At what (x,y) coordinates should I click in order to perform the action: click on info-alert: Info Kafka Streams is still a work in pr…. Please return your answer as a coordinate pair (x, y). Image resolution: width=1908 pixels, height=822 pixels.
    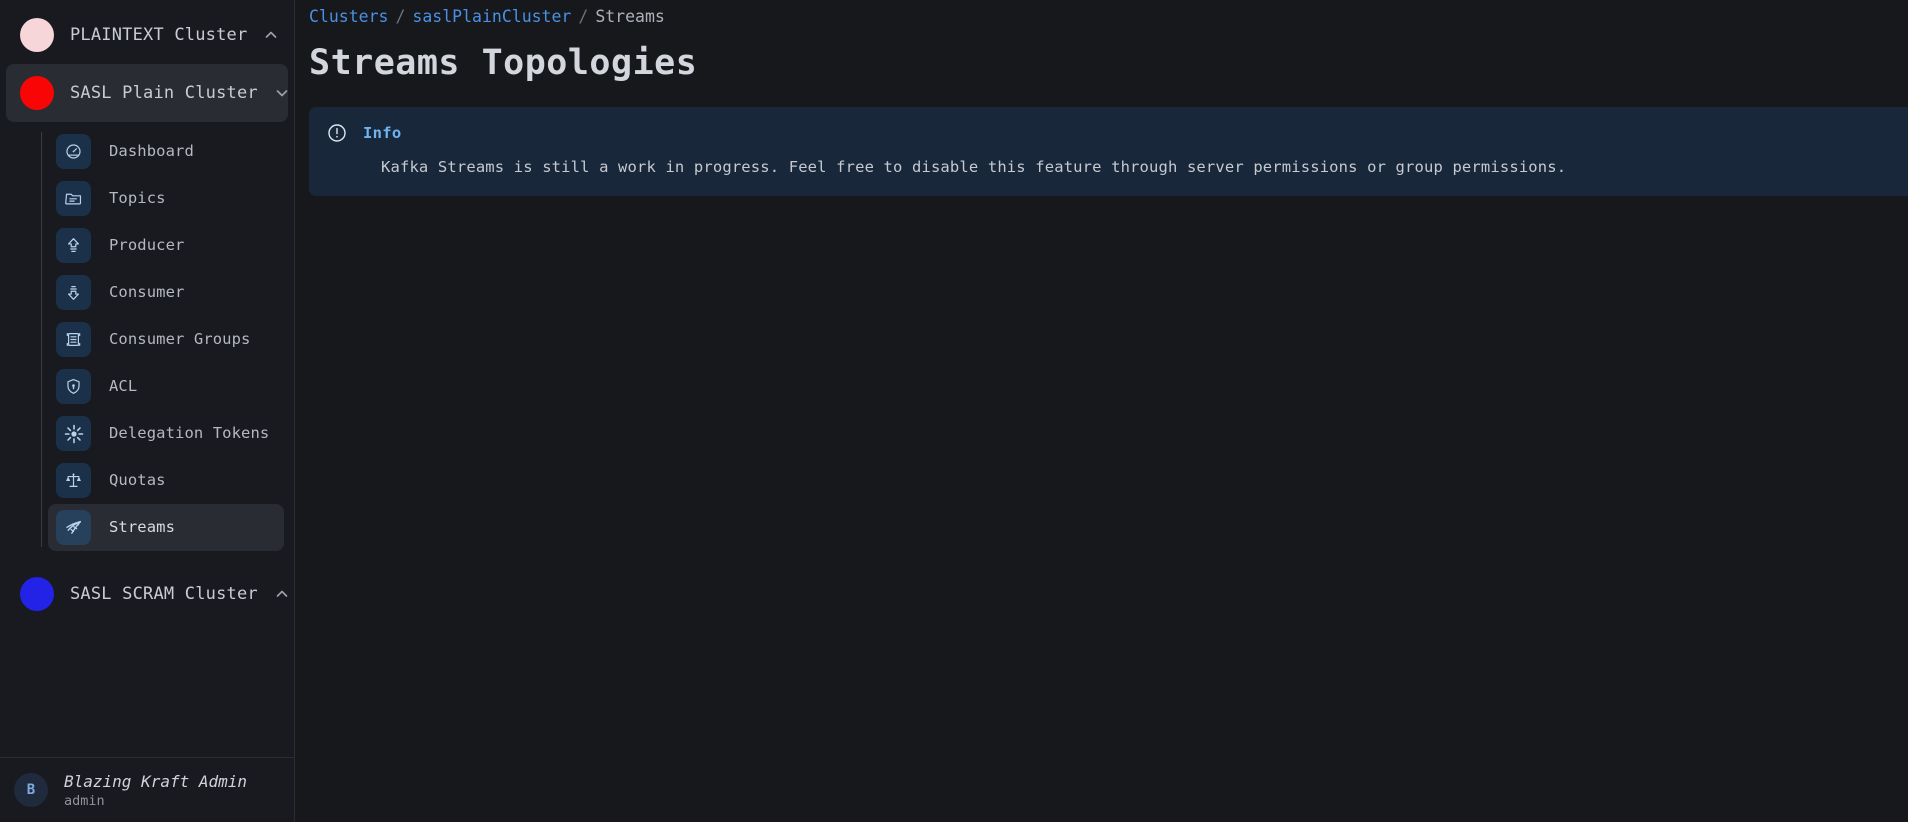
    Looking at the image, I should click on (1108, 151).